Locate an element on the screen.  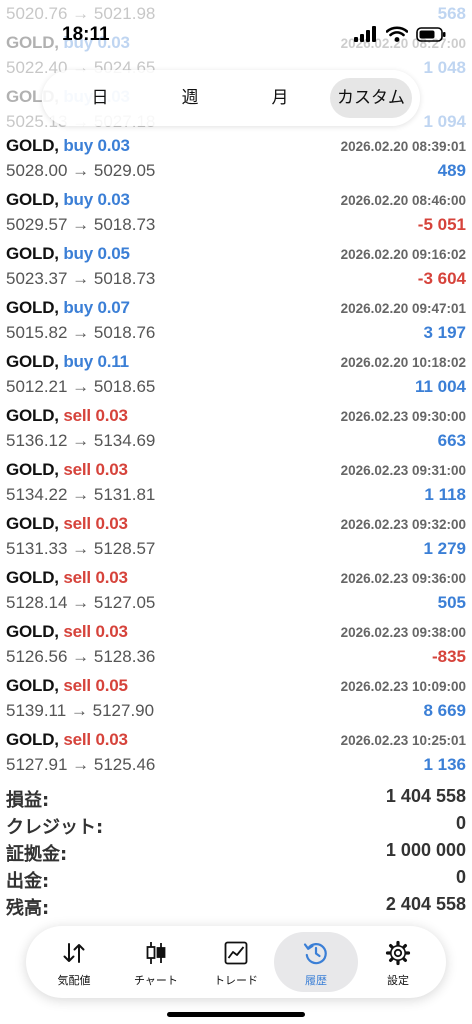
trade-prices: 5131.33 → 5128.57 is located at coordinates (81, 548).